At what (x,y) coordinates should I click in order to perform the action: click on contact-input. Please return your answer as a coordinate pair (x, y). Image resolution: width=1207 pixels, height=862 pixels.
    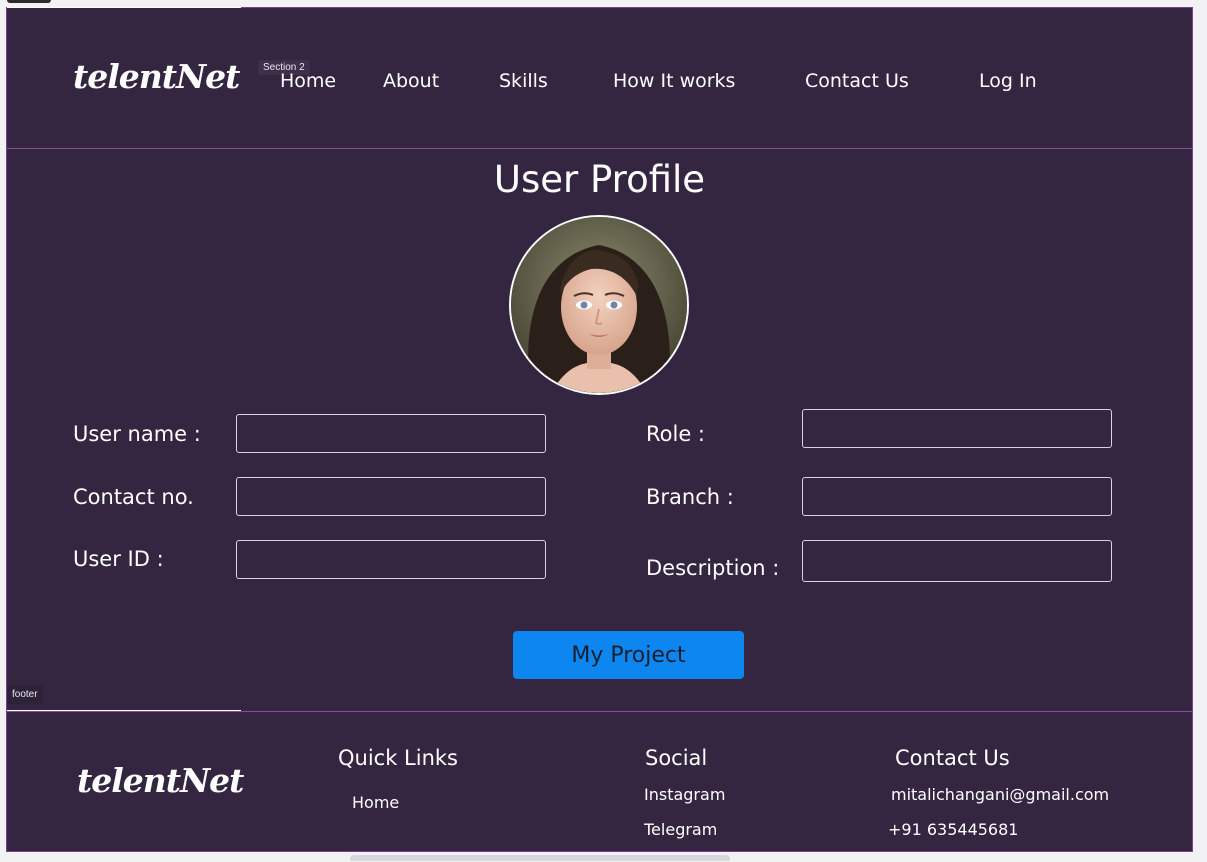
    Looking at the image, I should click on (391, 496).